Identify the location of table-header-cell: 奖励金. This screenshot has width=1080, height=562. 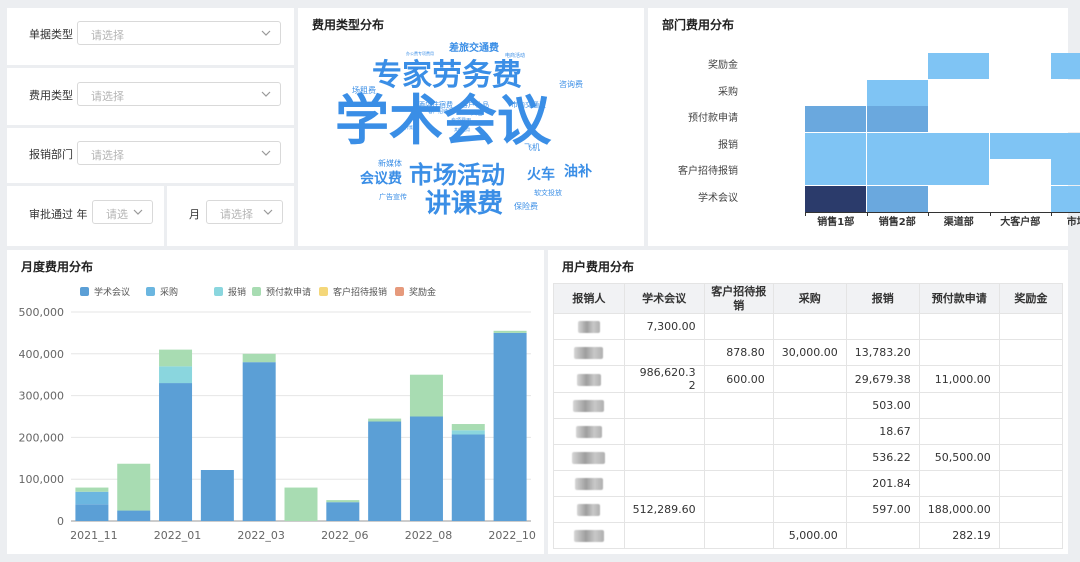
(1031, 298).